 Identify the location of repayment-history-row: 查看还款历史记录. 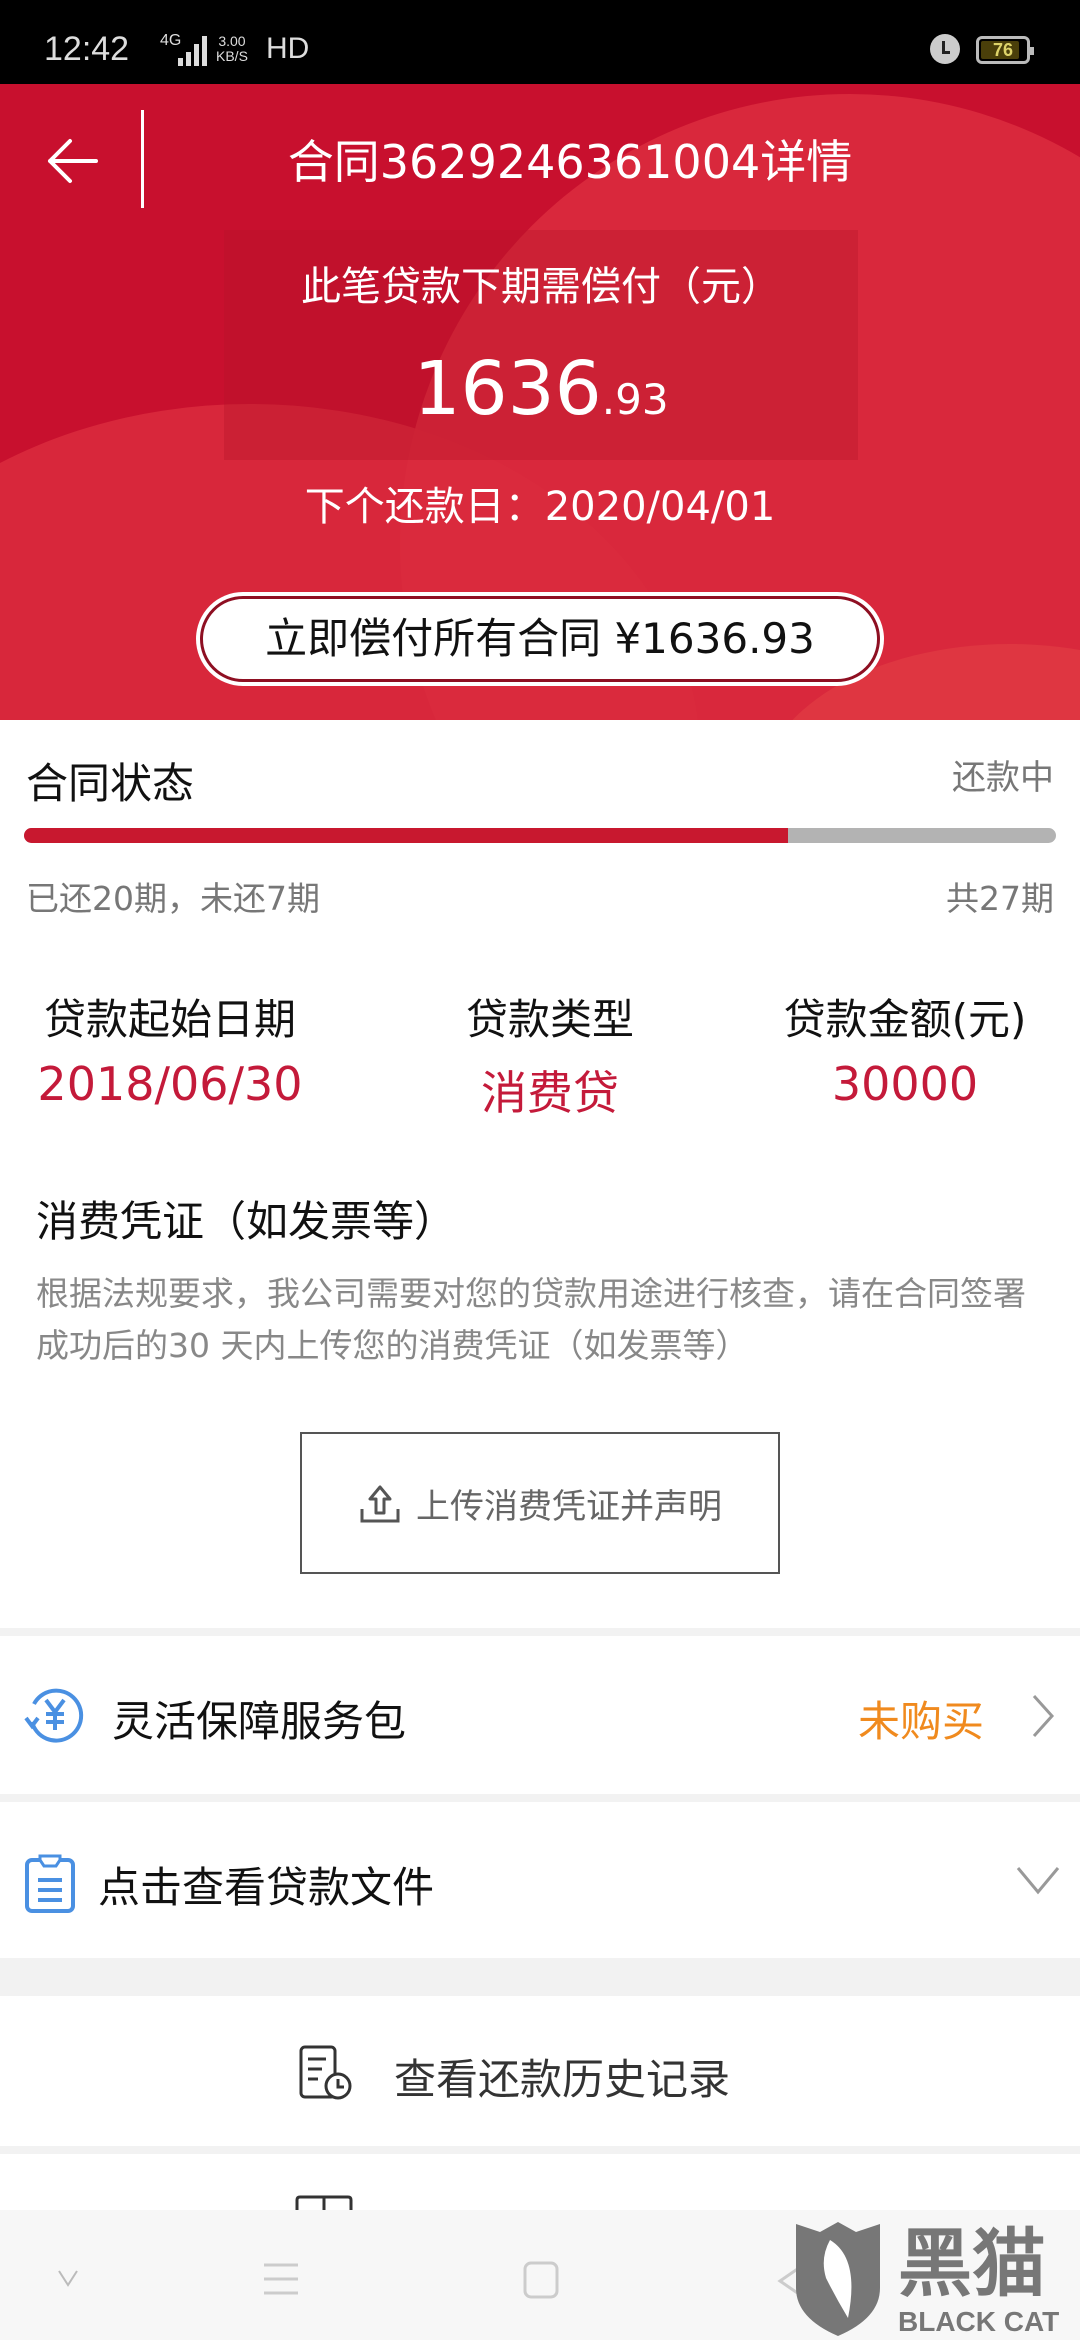
(540, 2071).